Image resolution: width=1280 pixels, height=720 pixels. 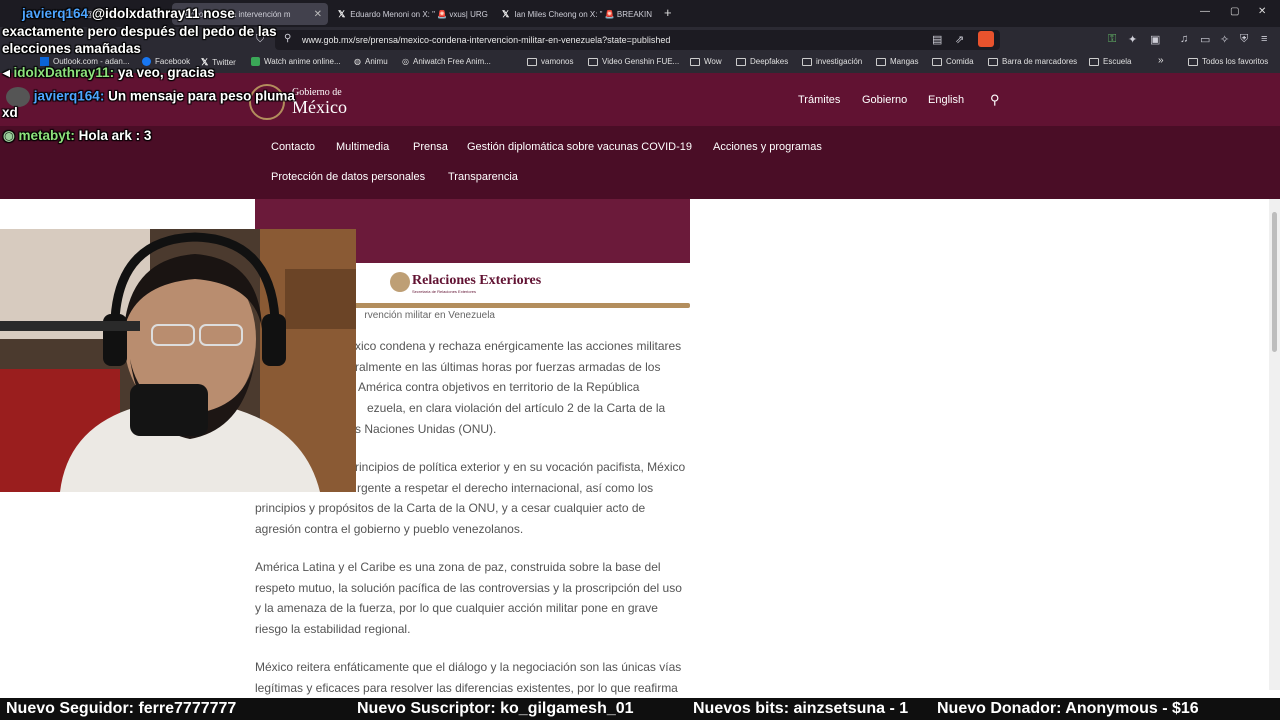 I want to click on anime-icon, so click(x=255, y=61).